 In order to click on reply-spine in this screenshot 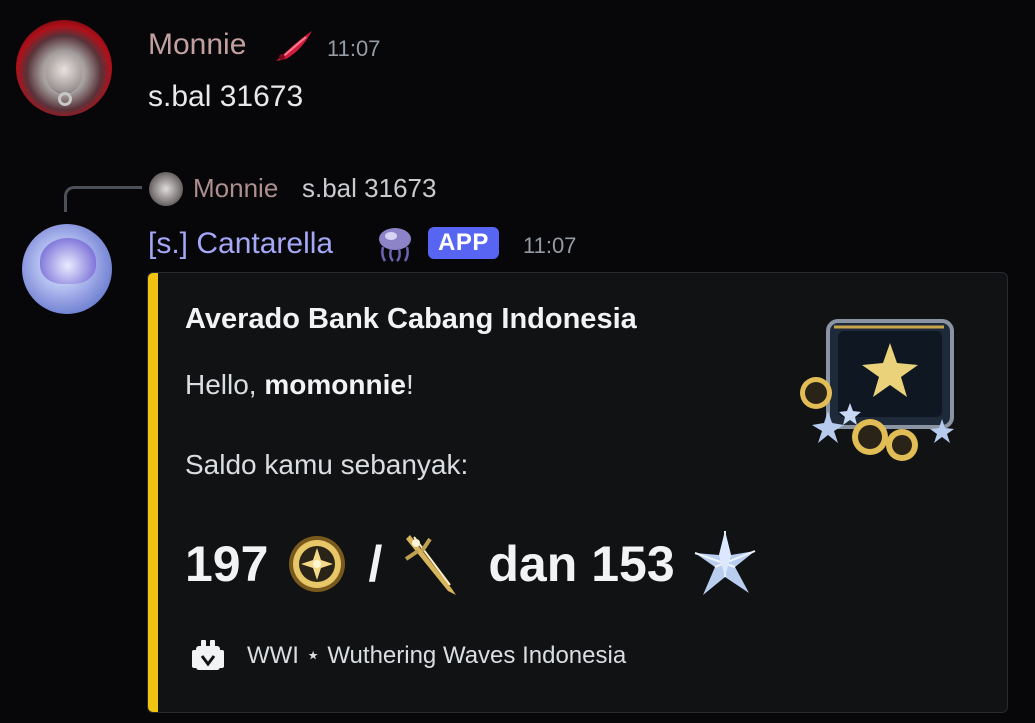, I will do `click(103, 199)`.